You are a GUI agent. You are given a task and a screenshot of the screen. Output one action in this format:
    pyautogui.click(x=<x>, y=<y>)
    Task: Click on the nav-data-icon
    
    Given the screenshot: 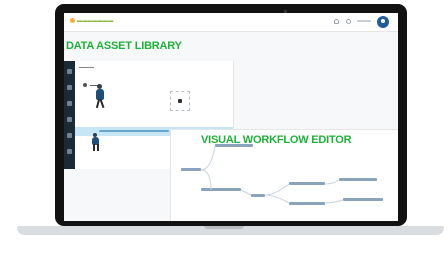 What is the action you would take?
    pyautogui.click(x=69, y=87)
    